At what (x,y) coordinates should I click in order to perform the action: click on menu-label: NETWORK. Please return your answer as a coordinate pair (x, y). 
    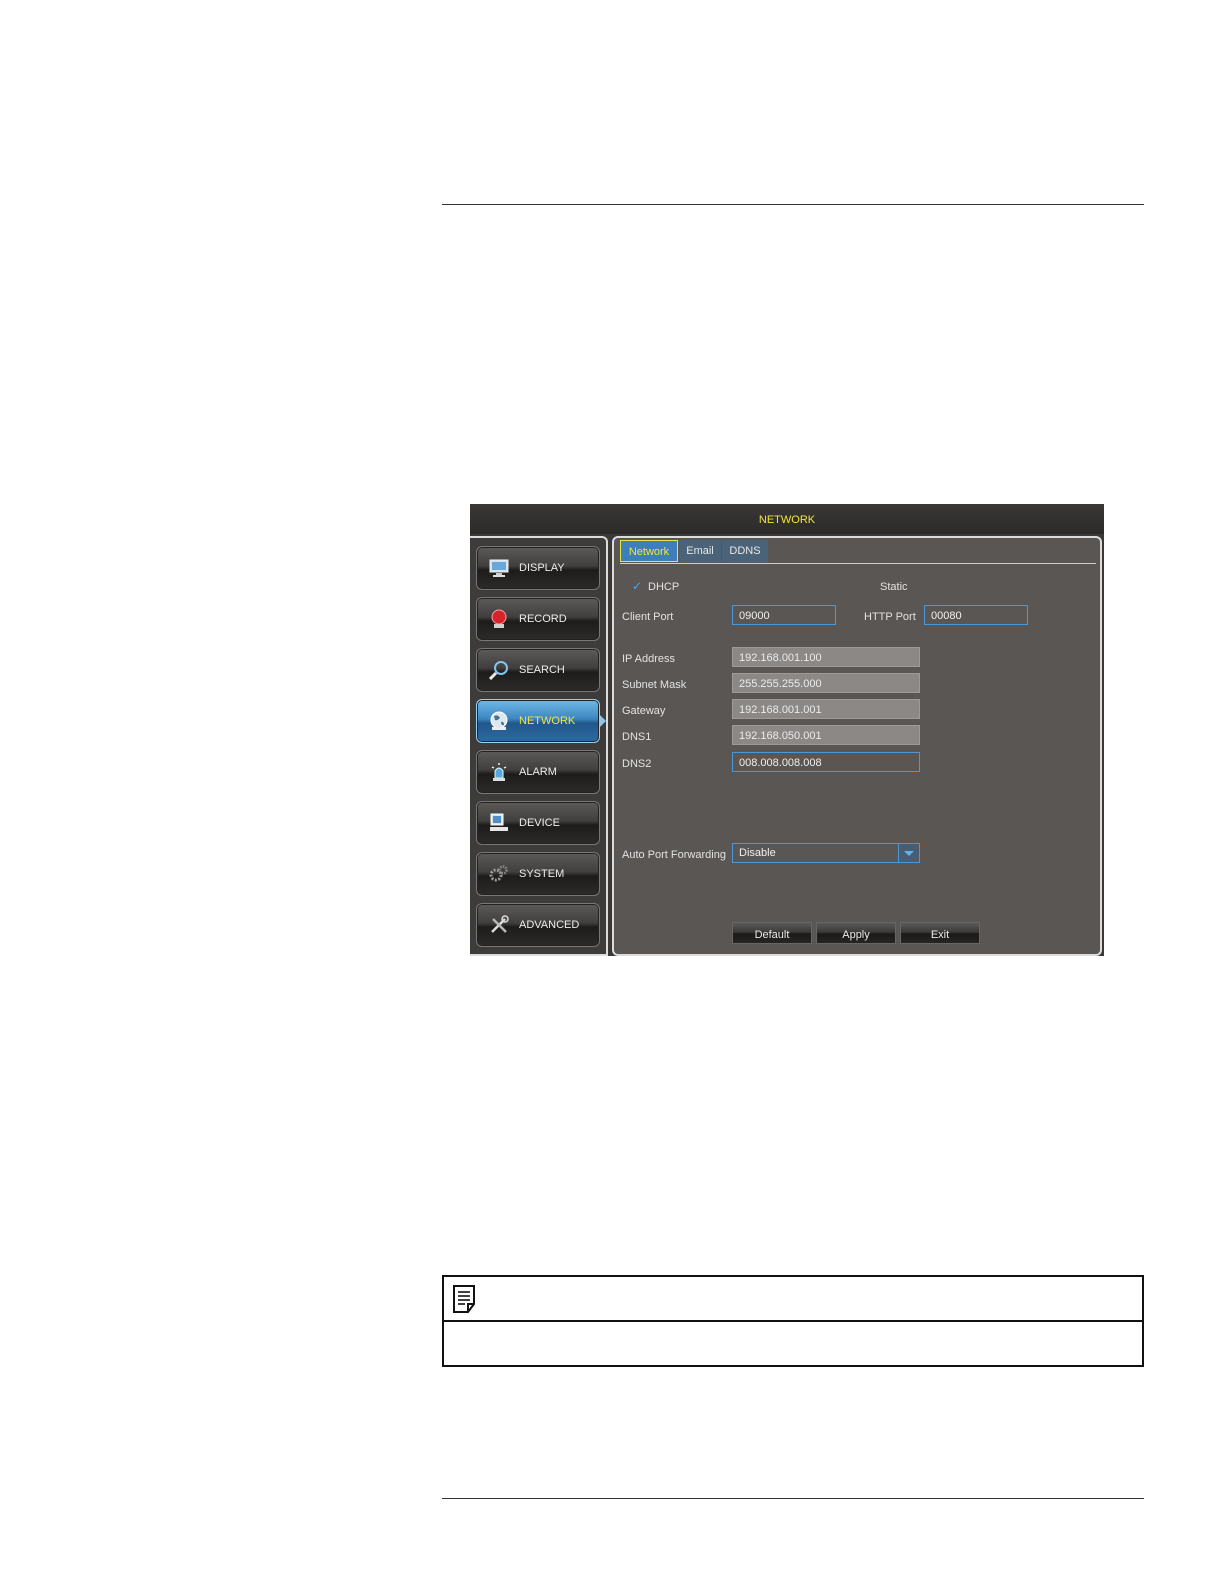
    Looking at the image, I should click on (547, 721).